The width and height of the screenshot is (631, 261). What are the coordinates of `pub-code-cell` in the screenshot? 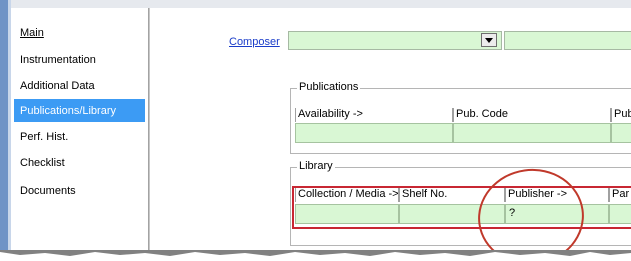 It's located at (532, 133).